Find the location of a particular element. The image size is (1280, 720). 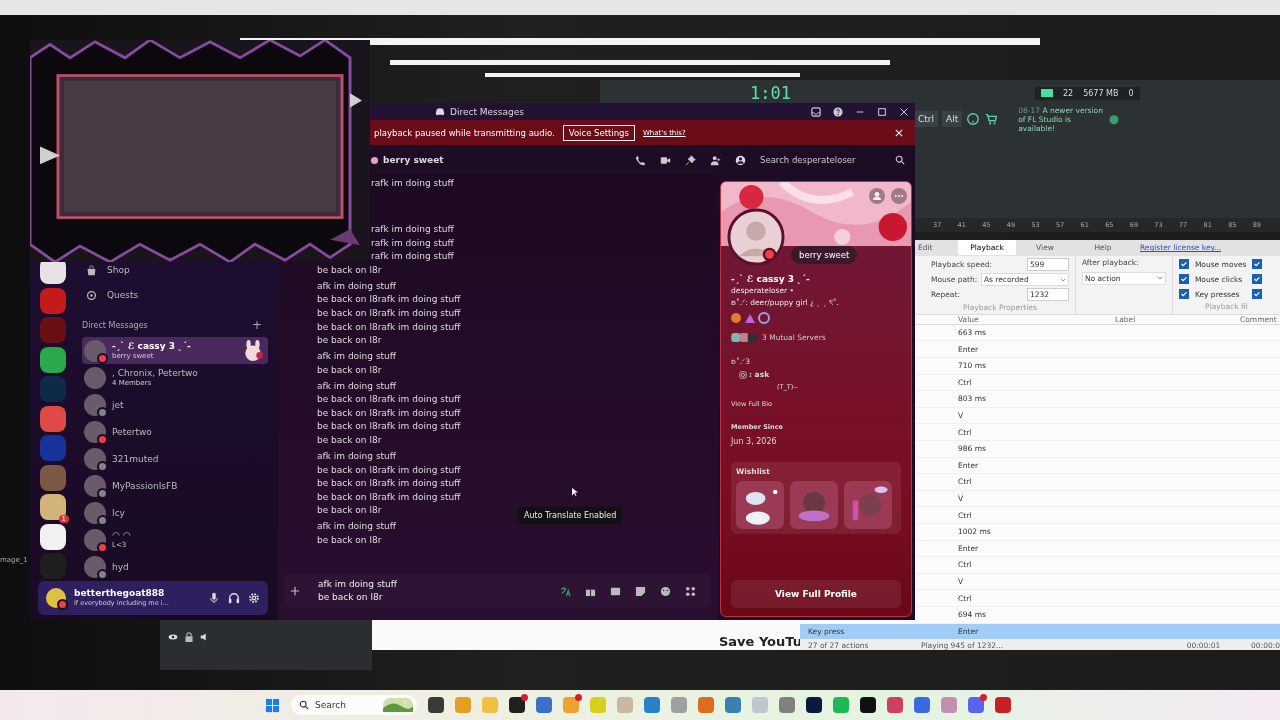

close-icon is located at coordinates (904, 111).